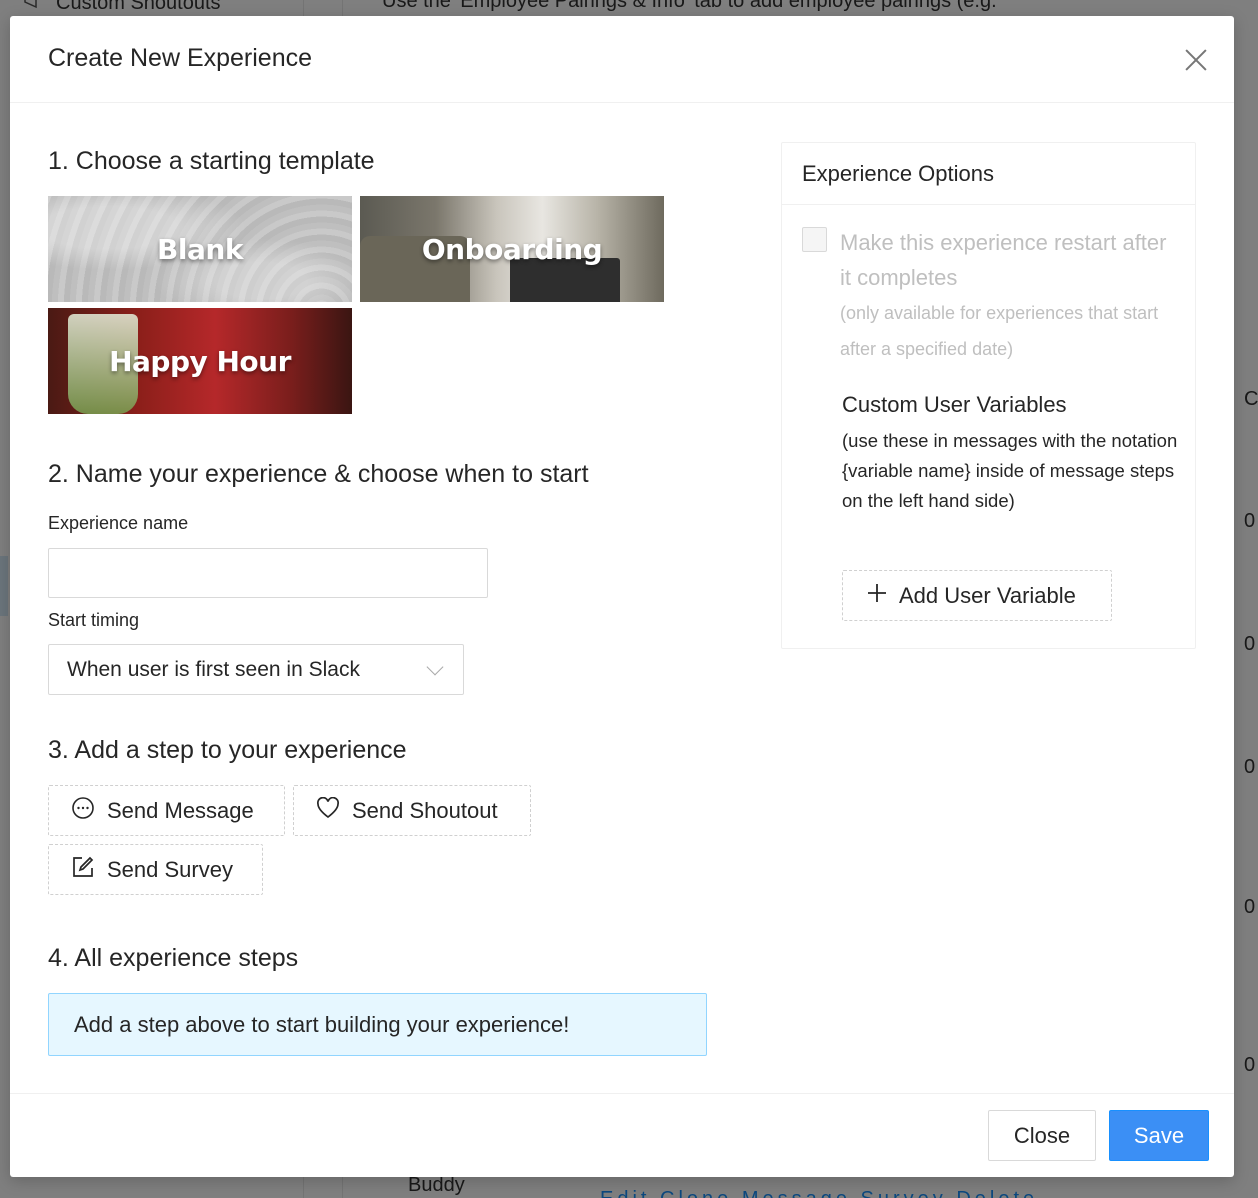  Describe the element at coordinates (268, 573) in the screenshot. I see `experience-name-input` at that location.